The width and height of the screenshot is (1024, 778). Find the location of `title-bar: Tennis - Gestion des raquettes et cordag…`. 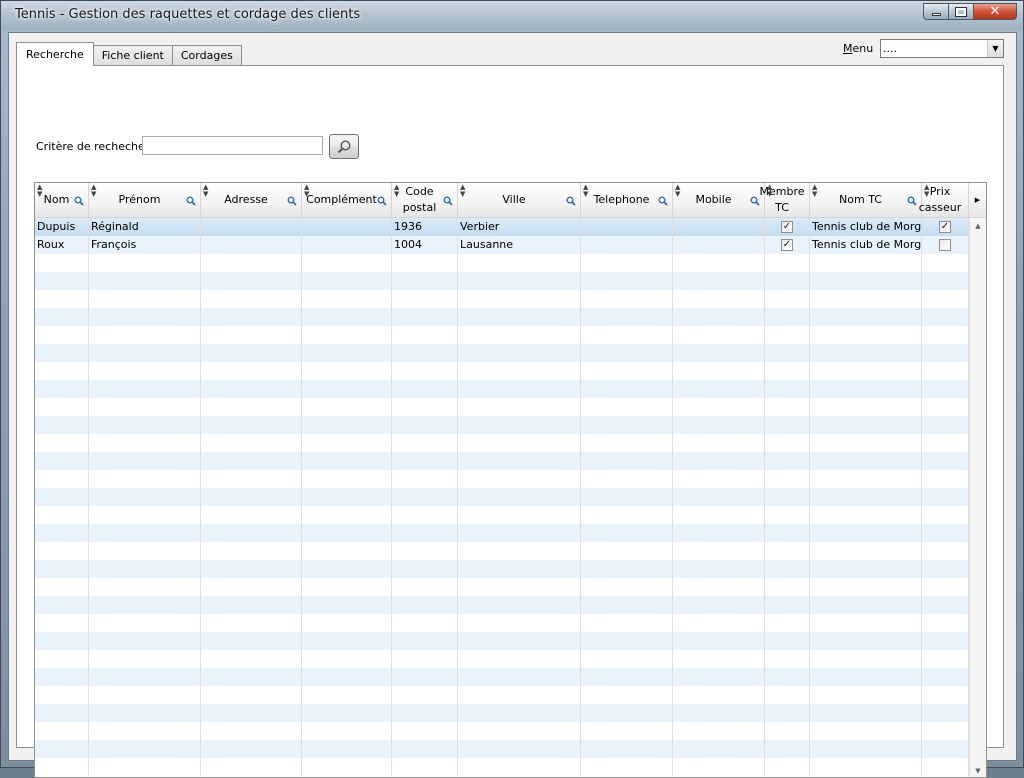

title-bar: Tennis - Gestion des raquettes et cordag… is located at coordinates (512, 16).